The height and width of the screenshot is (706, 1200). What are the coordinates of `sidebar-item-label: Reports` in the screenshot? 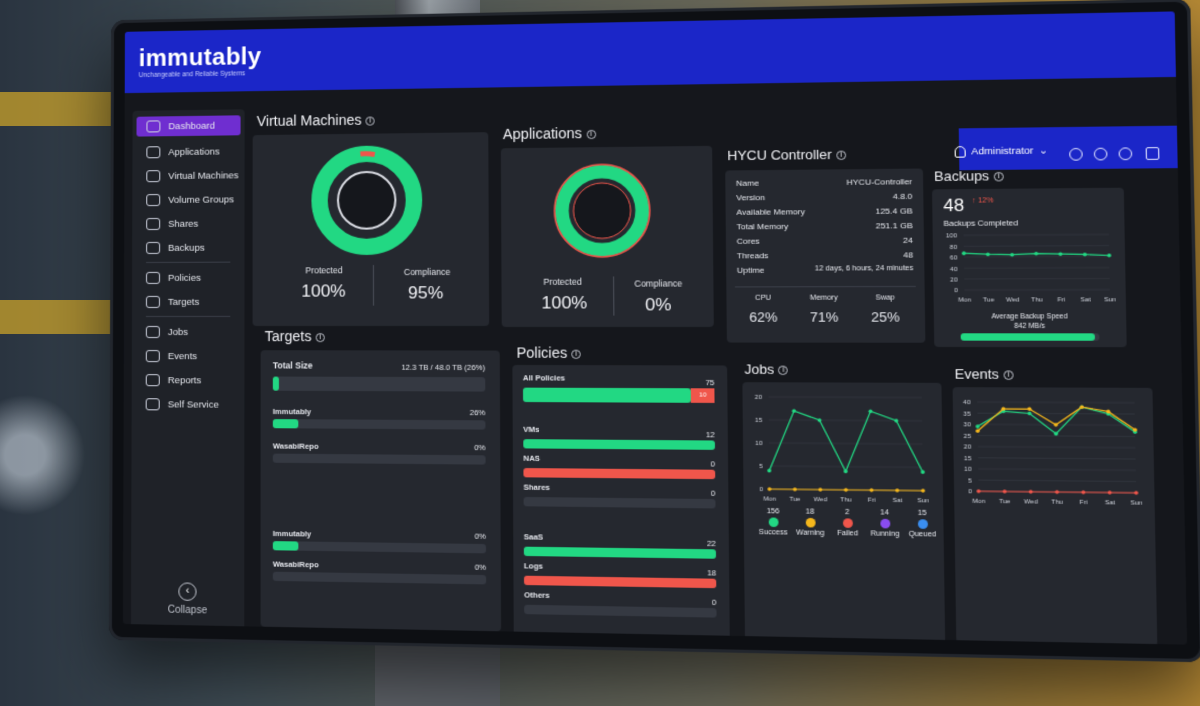 It's located at (184, 380).